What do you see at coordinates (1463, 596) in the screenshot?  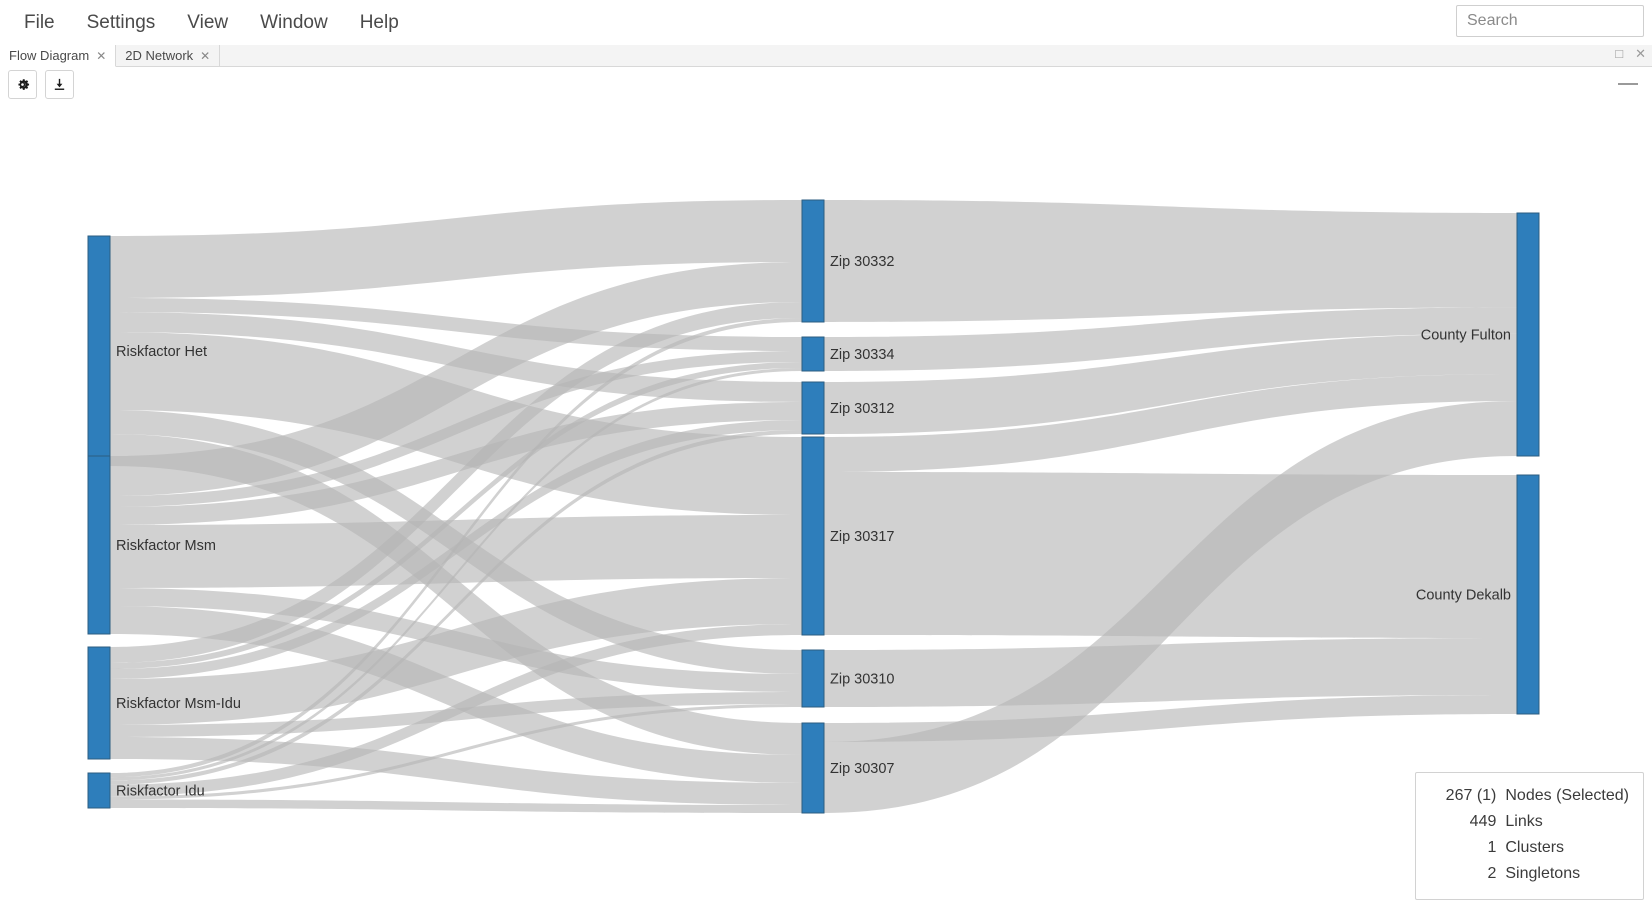 I see `sankey-node-label: County Dekalb` at bounding box center [1463, 596].